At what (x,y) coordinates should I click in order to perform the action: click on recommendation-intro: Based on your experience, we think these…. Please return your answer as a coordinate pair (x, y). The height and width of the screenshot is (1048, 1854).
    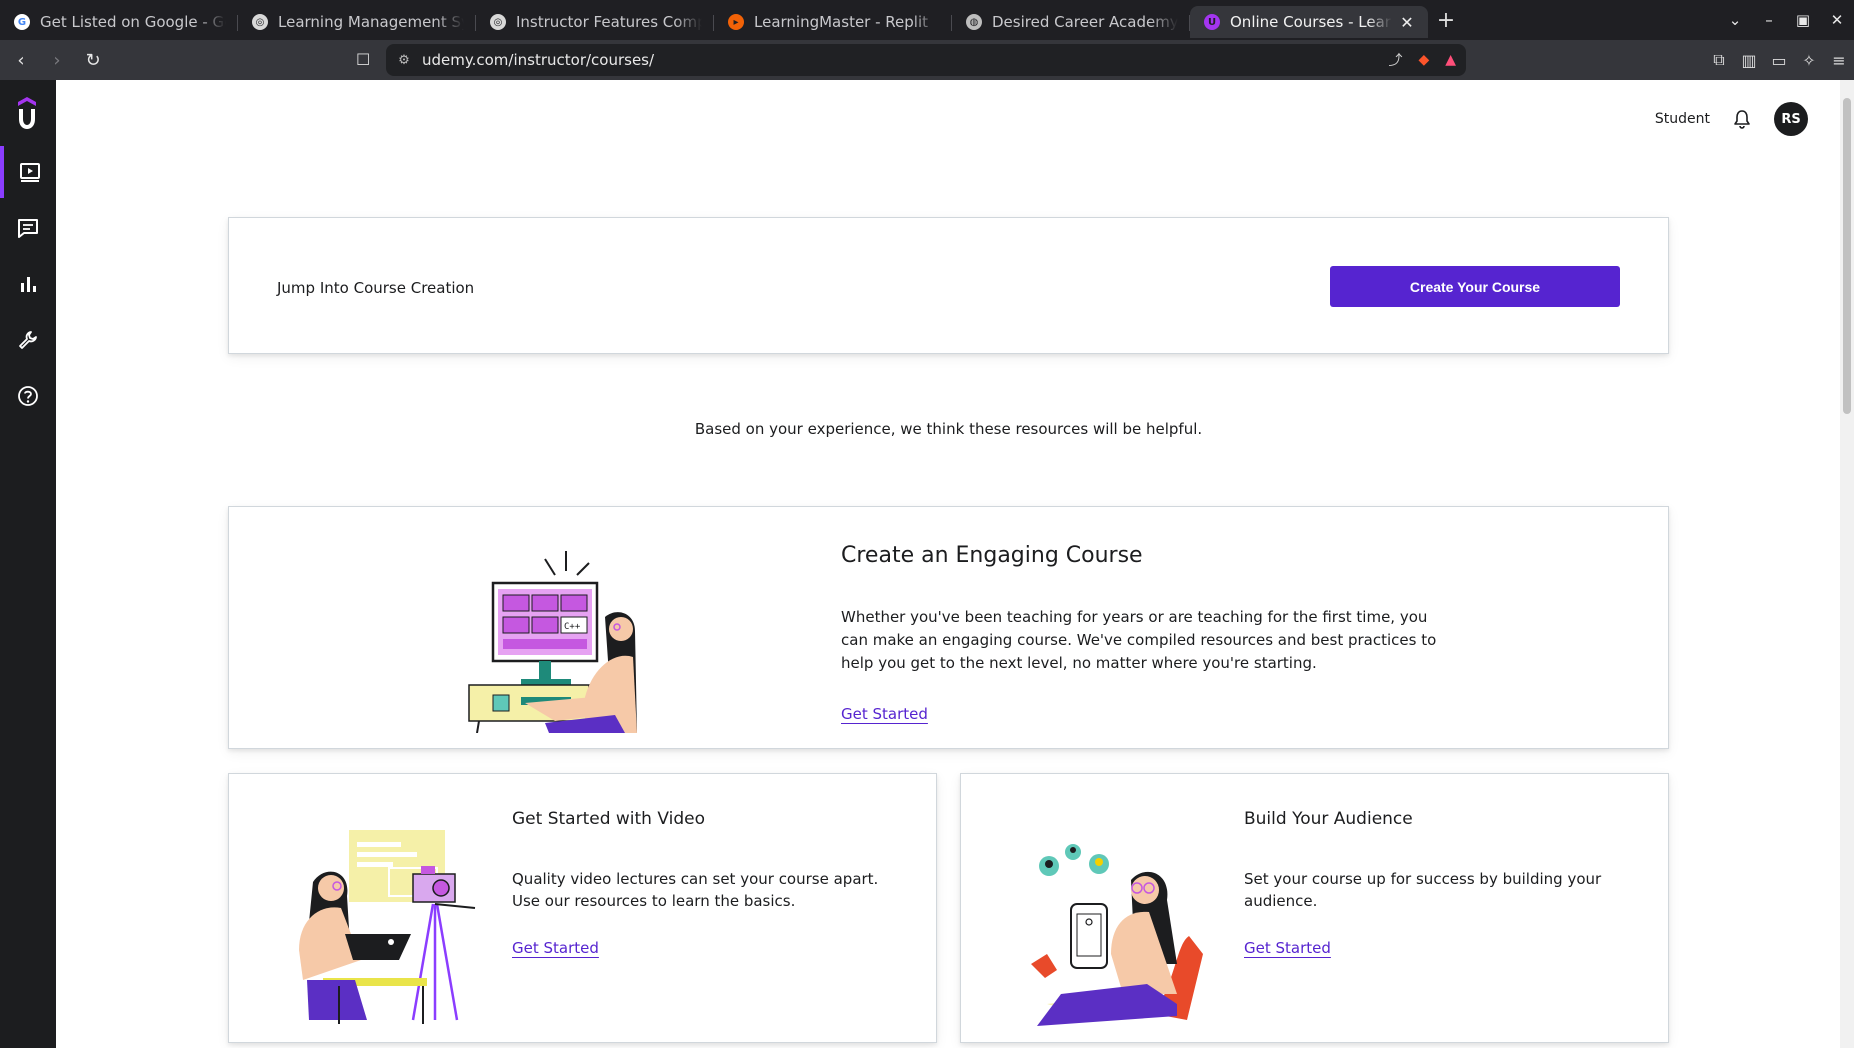
    Looking at the image, I should click on (948, 429).